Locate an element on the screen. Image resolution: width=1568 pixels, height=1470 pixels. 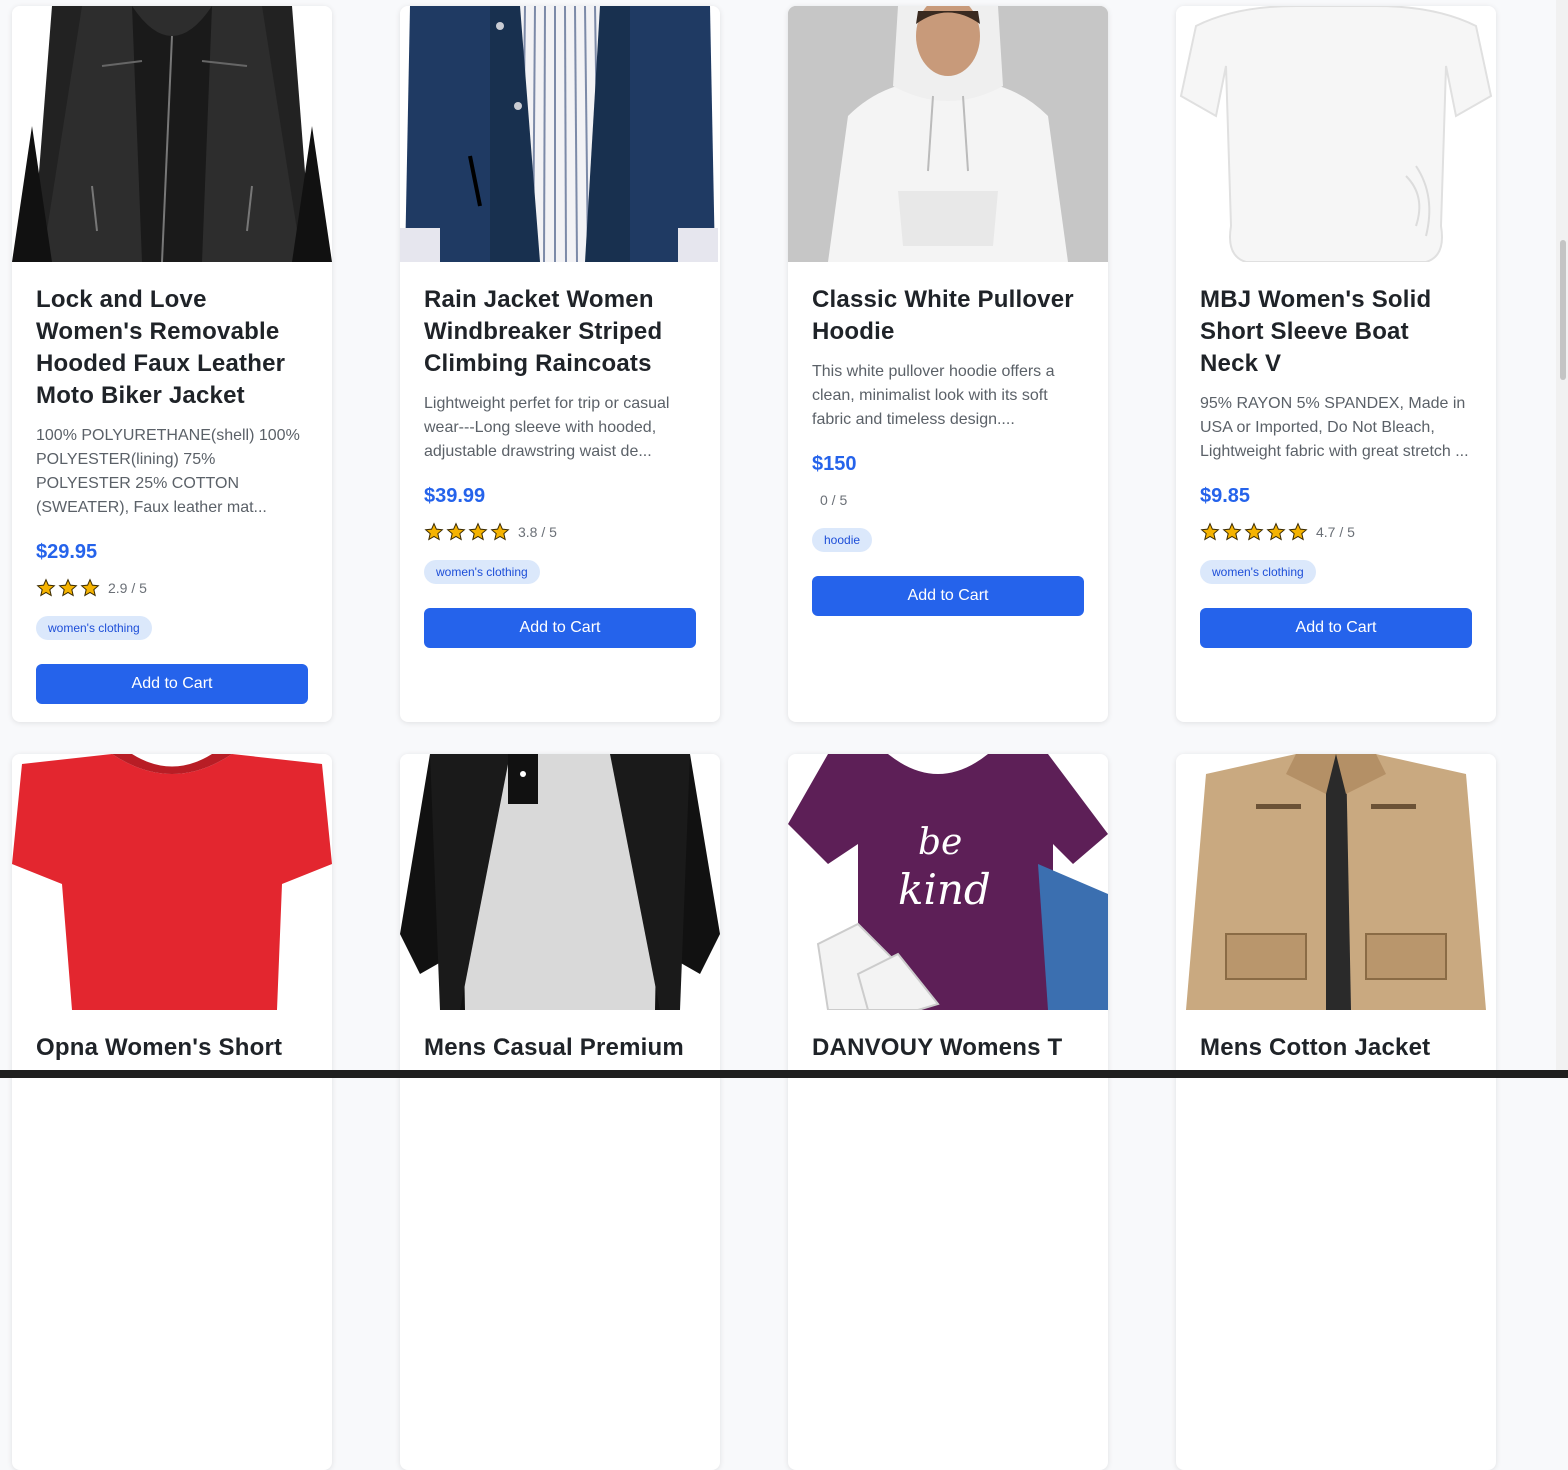
rating-text: 3.8 / 5 is located at coordinates (537, 532).